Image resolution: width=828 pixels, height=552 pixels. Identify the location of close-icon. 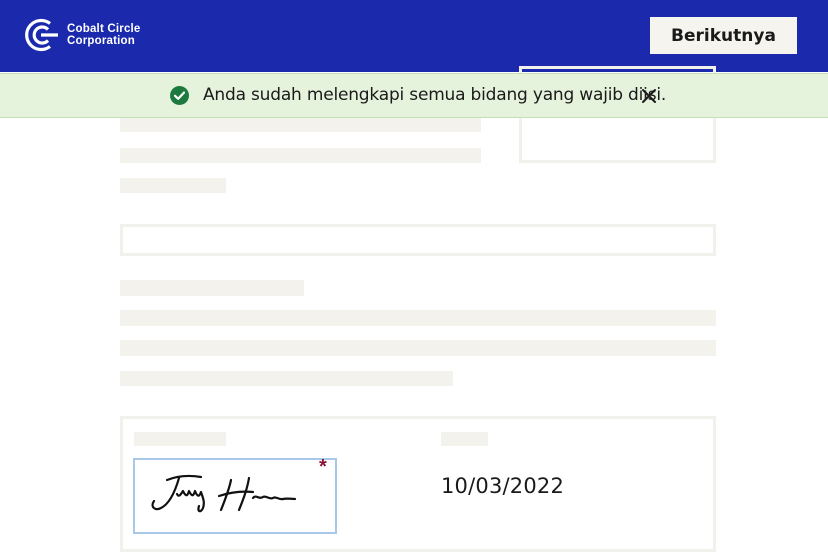
(649, 96).